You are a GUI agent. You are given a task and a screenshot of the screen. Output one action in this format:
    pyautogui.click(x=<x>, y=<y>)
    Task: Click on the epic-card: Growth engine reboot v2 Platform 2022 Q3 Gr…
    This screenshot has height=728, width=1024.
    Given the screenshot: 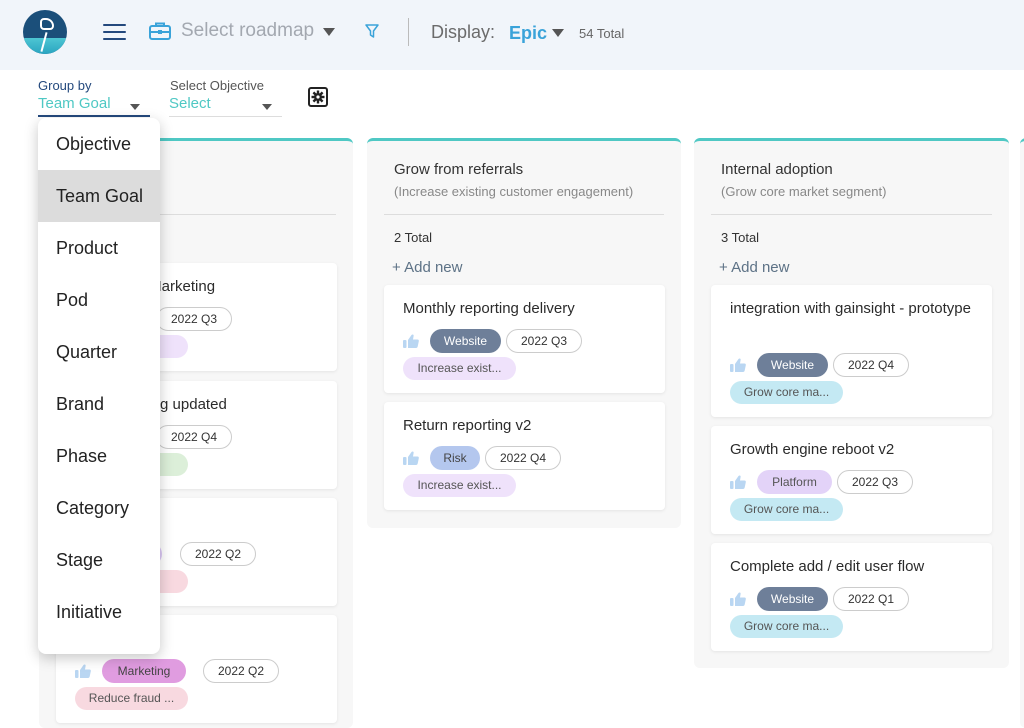 What is the action you would take?
    pyautogui.click(x=851, y=480)
    